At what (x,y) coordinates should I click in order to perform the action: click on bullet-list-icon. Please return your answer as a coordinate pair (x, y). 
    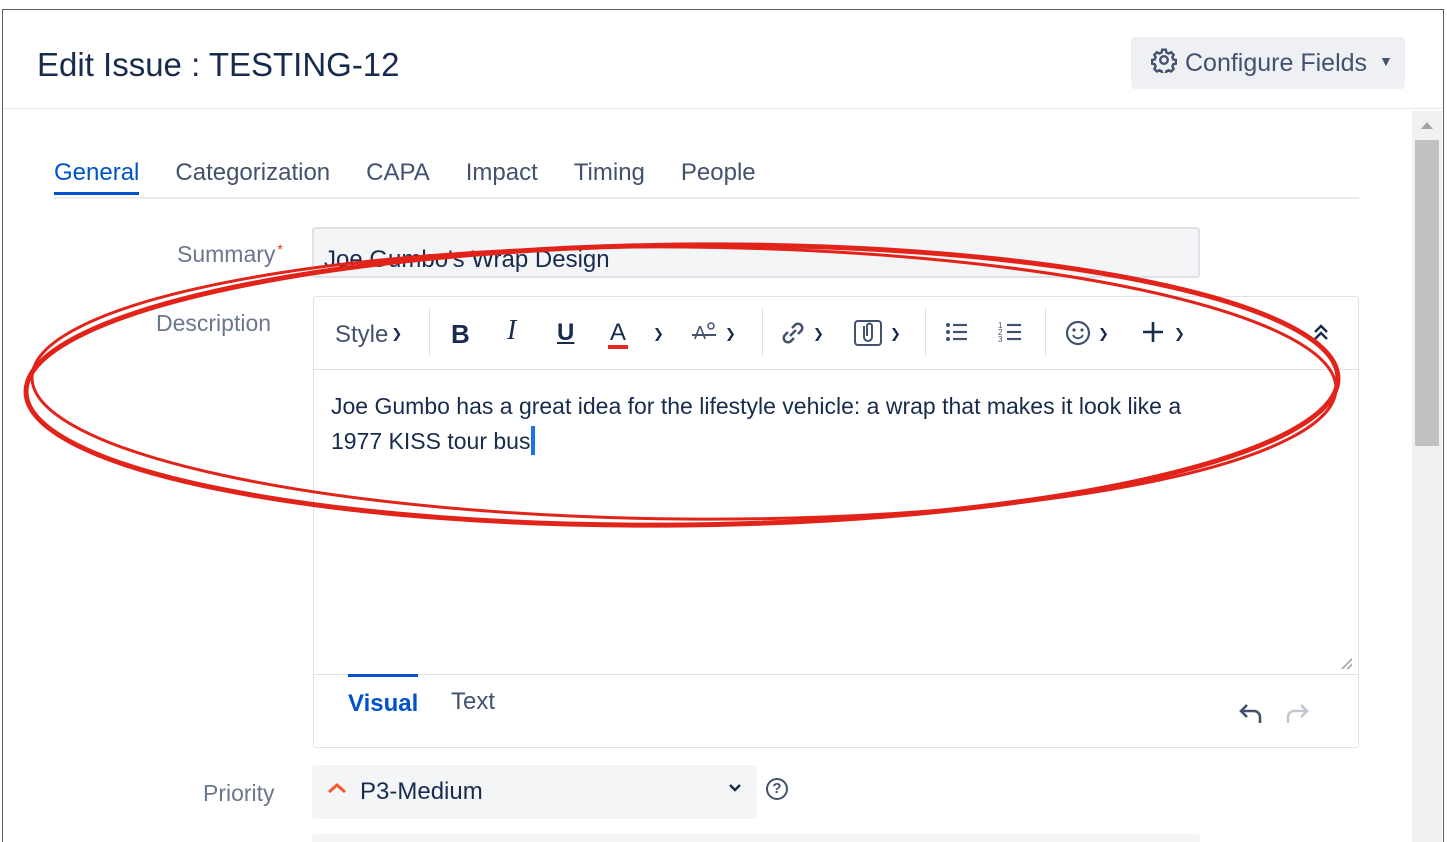
    Looking at the image, I should click on (957, 335).